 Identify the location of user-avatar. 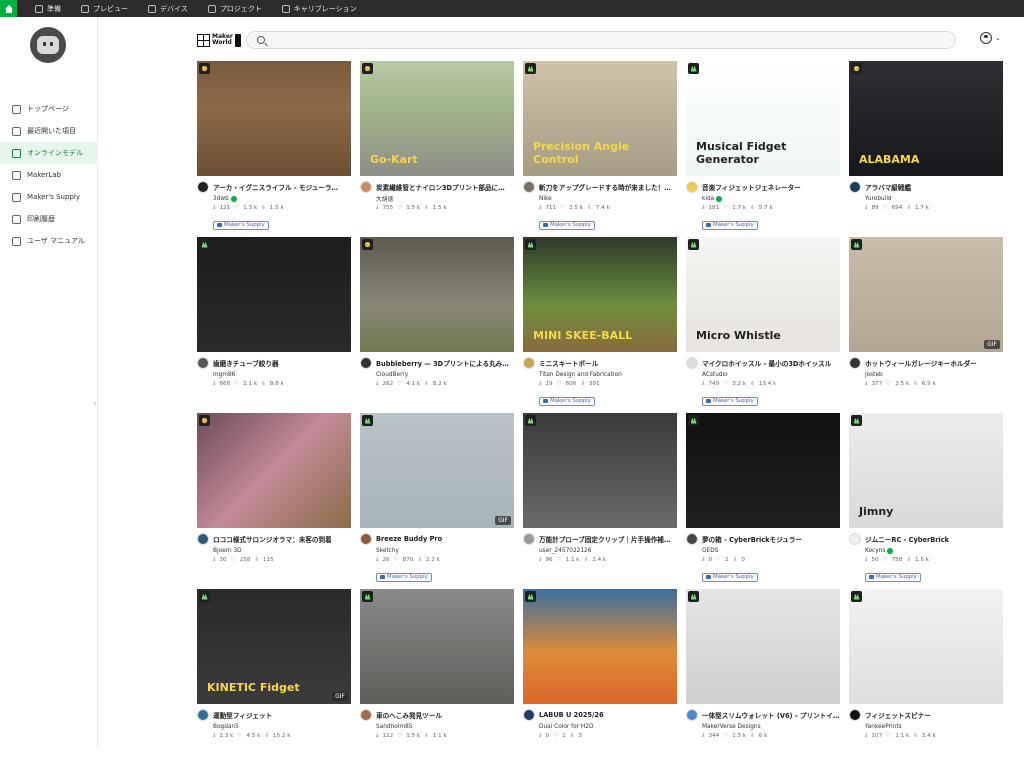
(48, 45).